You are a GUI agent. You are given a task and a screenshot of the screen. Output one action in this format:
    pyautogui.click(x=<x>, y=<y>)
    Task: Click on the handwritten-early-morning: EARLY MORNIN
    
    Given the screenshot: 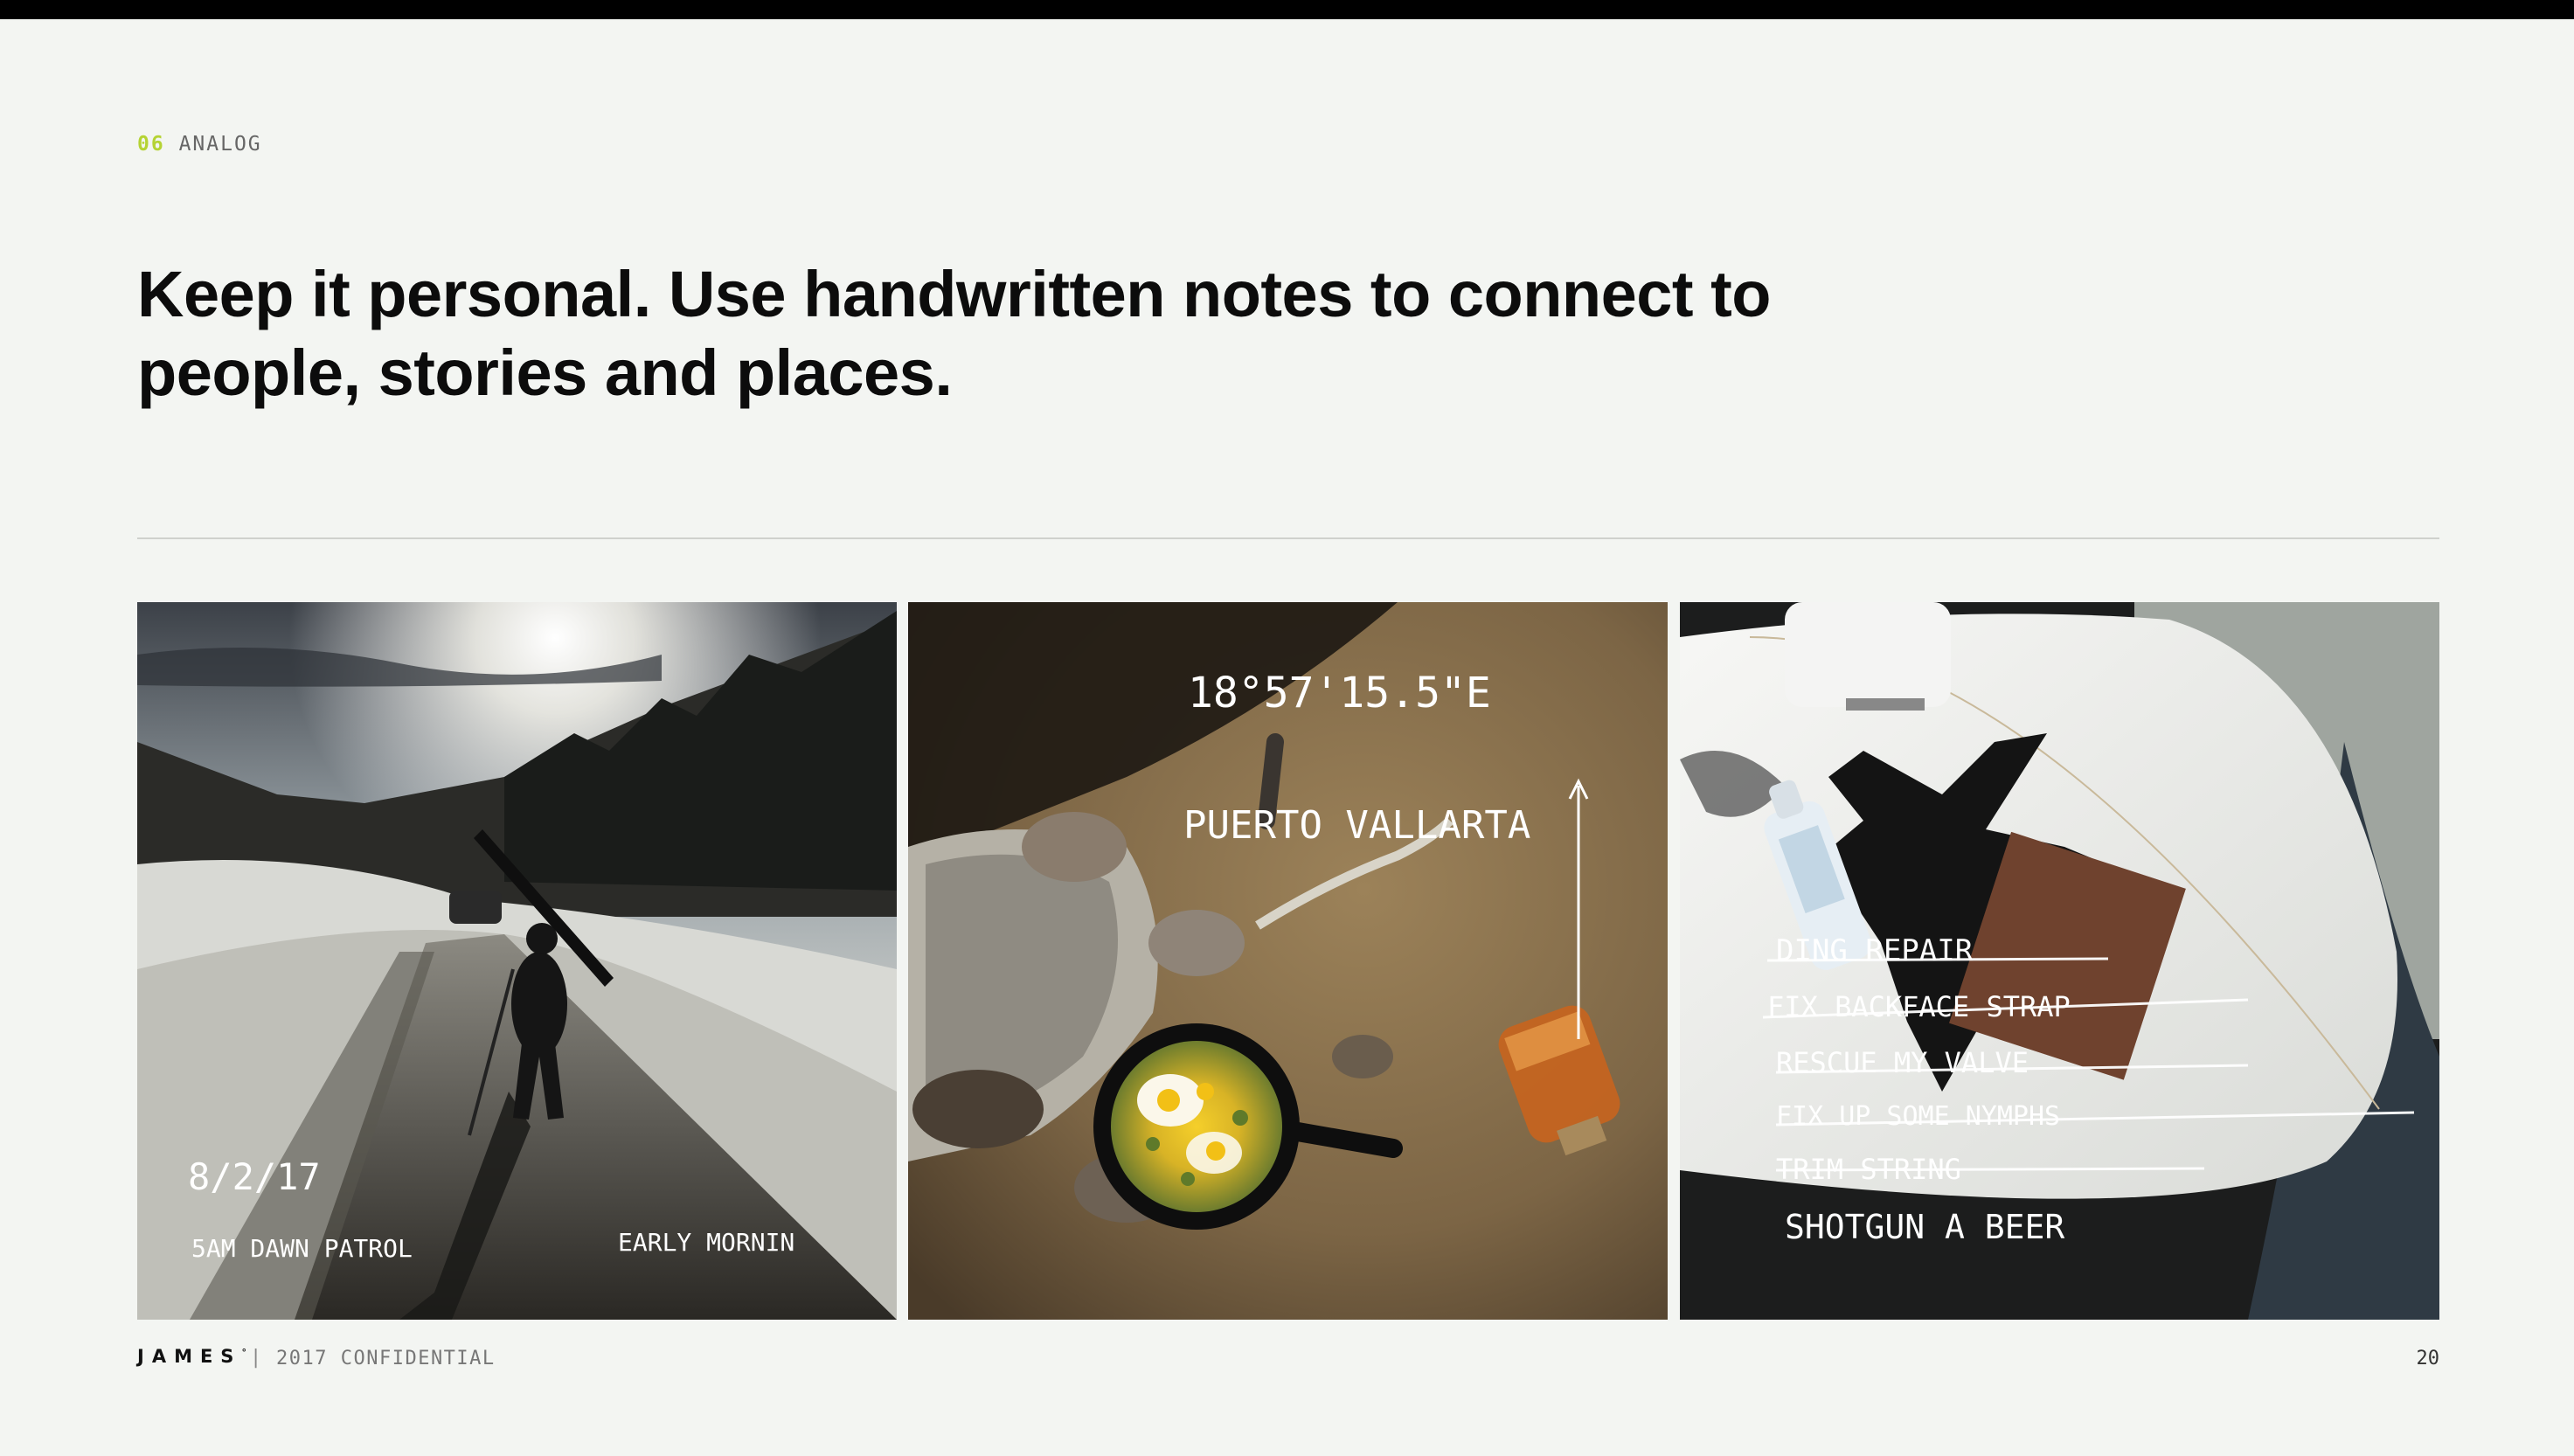 What is the action you would take?
    pyautogui.click(x=706, y=1242)
    